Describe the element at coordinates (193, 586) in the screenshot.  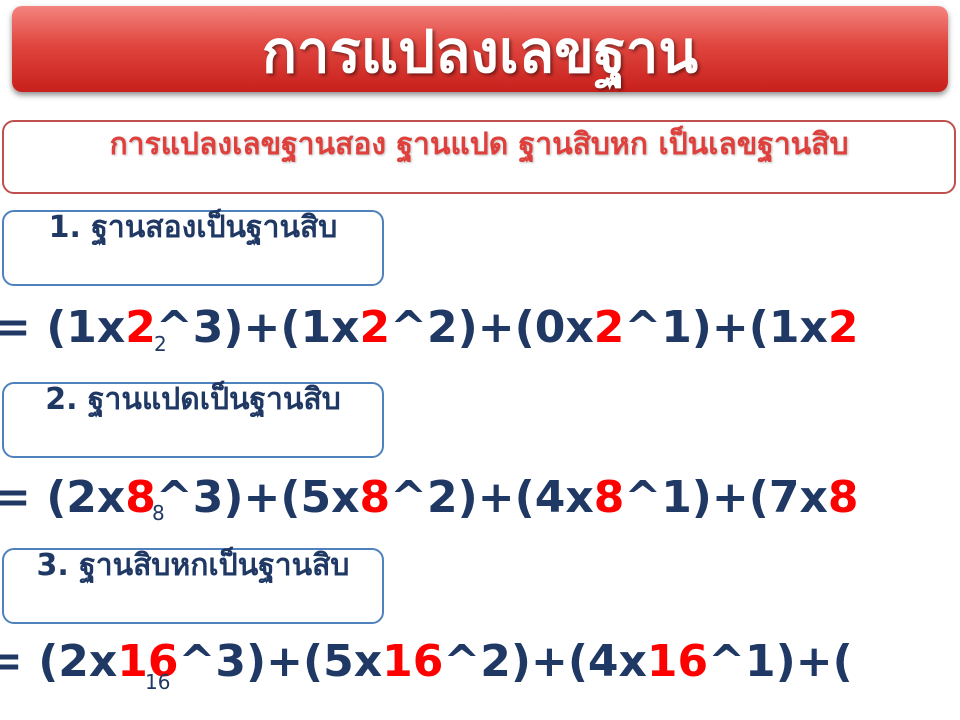
I see `section-3-label-box: 3. ฐานสิบหกเป็นฐานสิบ` at that location.